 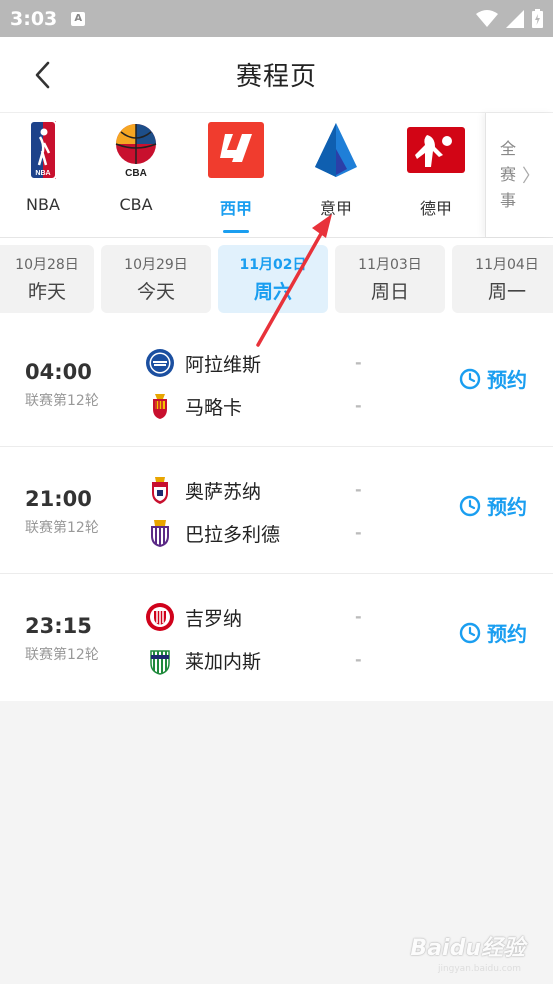 I want to click on home-team: 阿拉维斯, so click(x=203, y=363).